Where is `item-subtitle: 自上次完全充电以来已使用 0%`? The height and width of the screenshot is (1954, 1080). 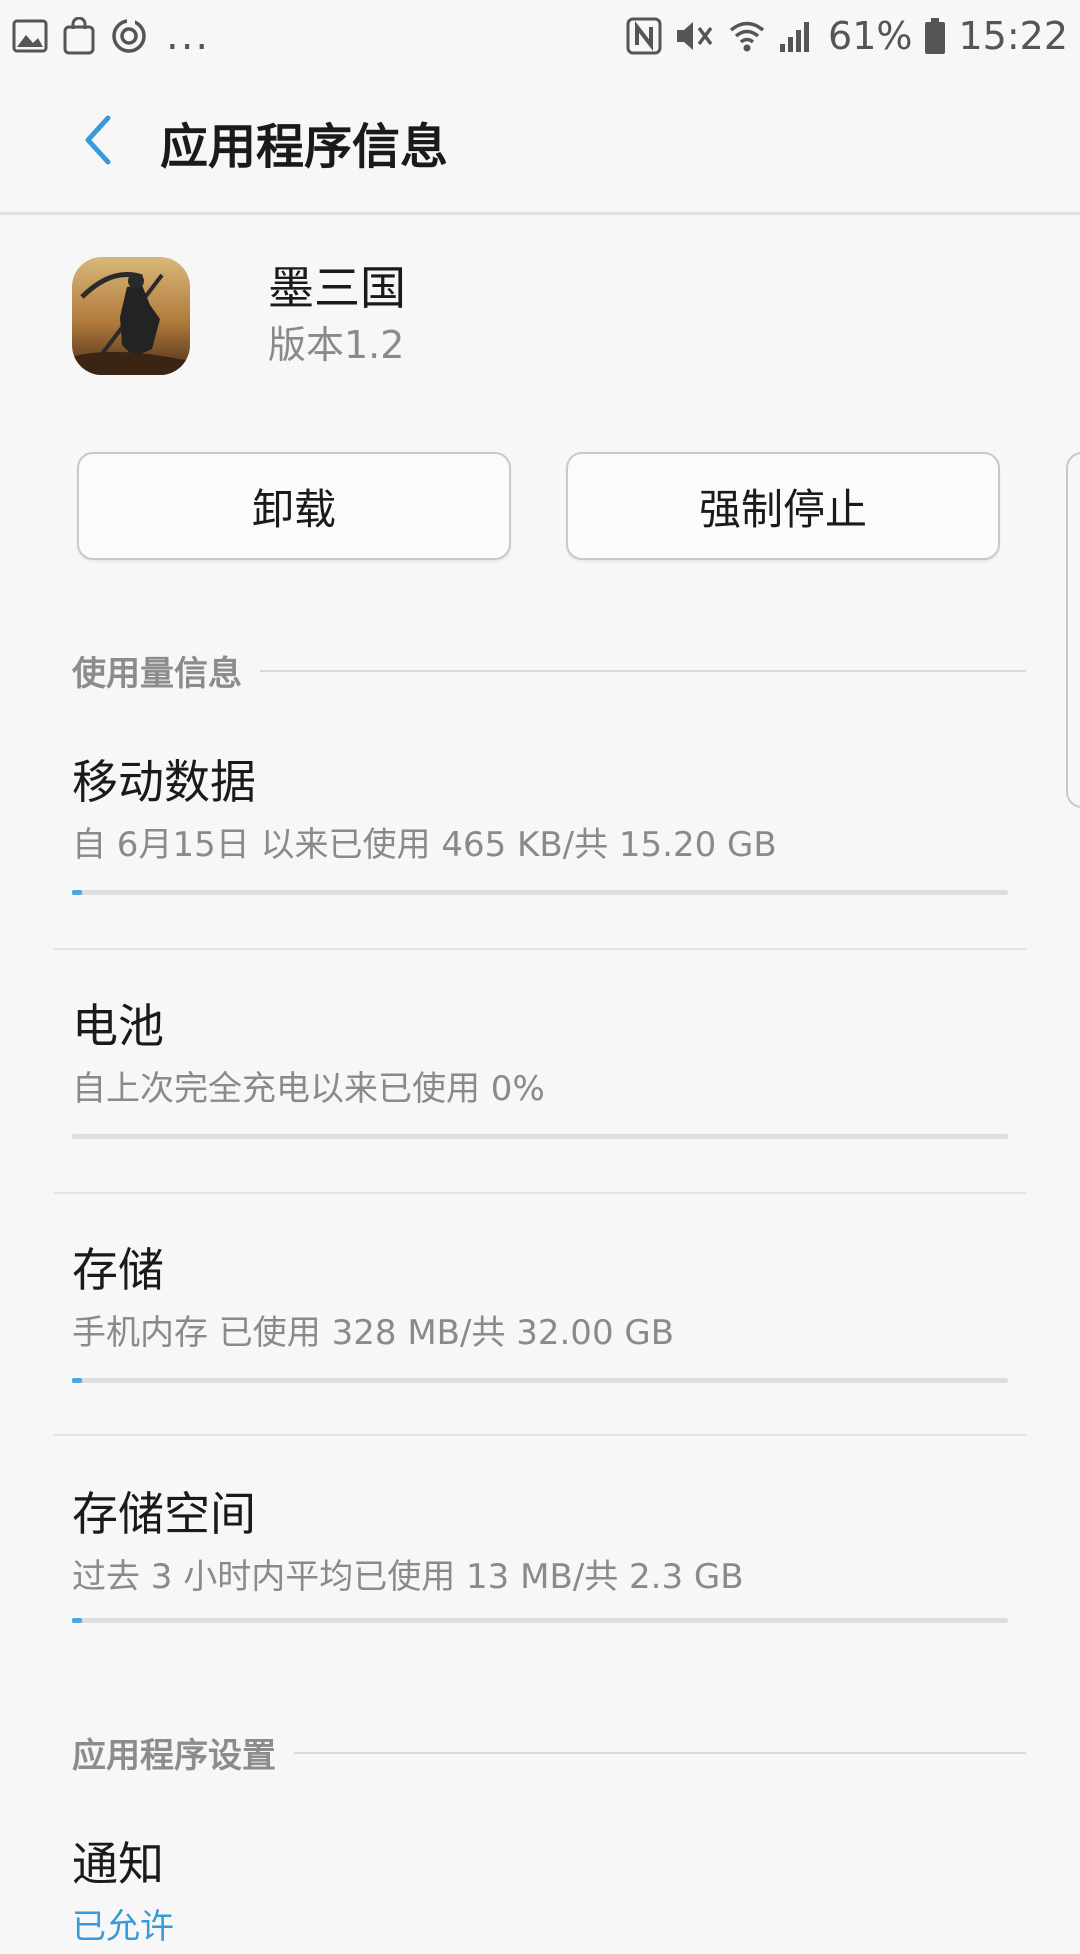
item-subtitle: 自上次完全充电以来已使用 0% is located at coordinates (308, 1089).